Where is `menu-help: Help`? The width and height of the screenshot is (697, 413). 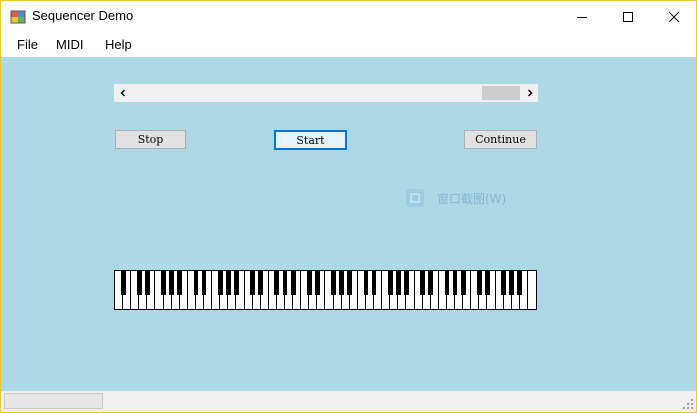 menu-help: Help is located at coordinates (118, 44).